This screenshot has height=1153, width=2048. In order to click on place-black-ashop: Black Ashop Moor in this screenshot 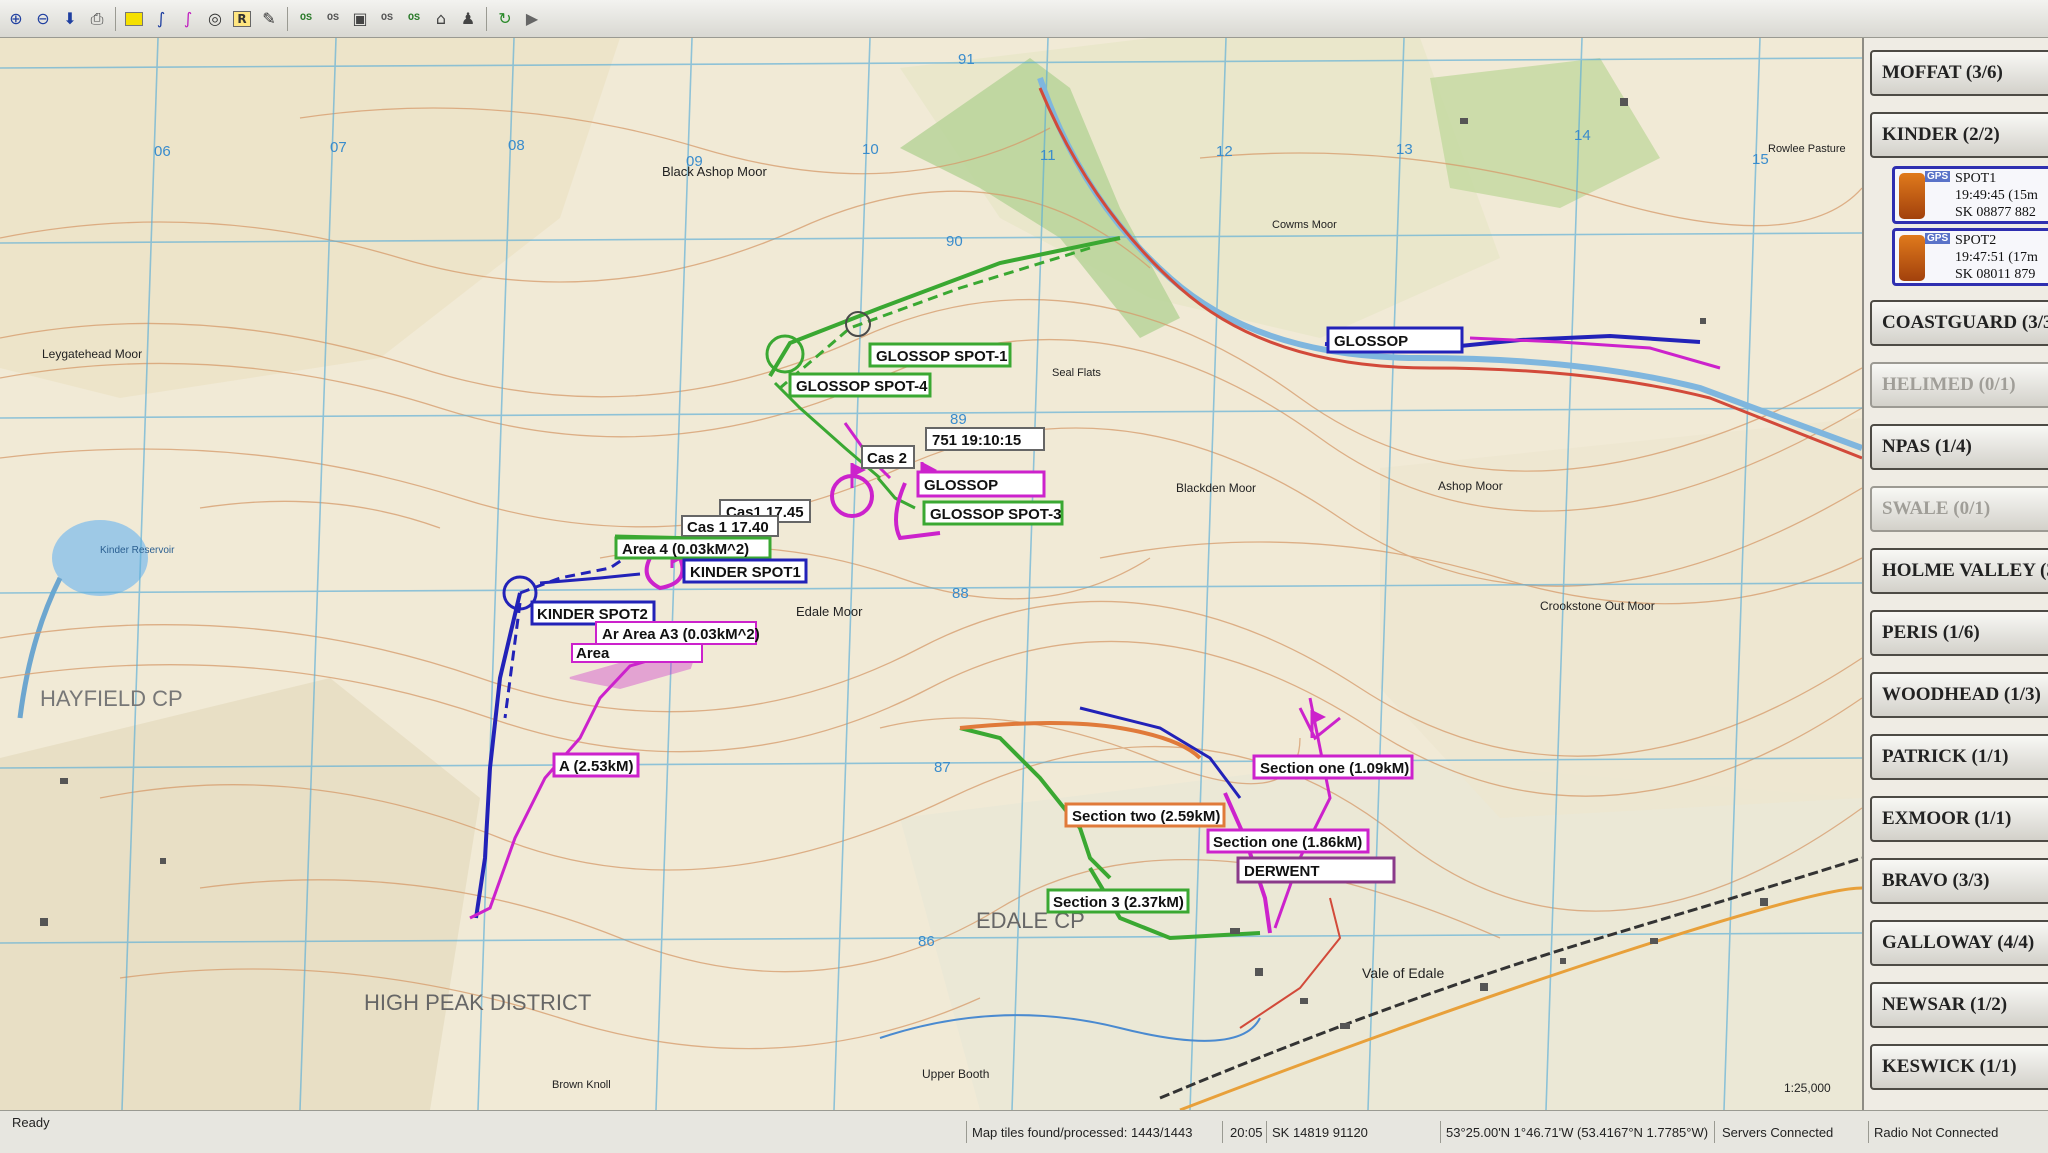, I will do `click(714, 171)`.